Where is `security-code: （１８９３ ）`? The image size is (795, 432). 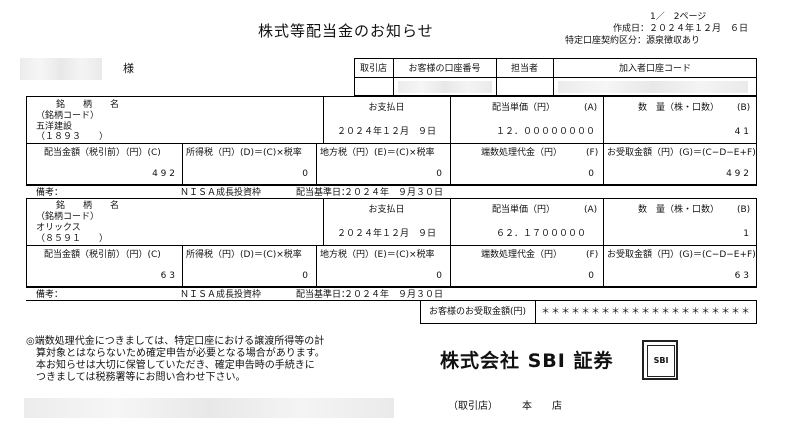
security-code: （１８９３ ） is located at coordinates (72, 137).